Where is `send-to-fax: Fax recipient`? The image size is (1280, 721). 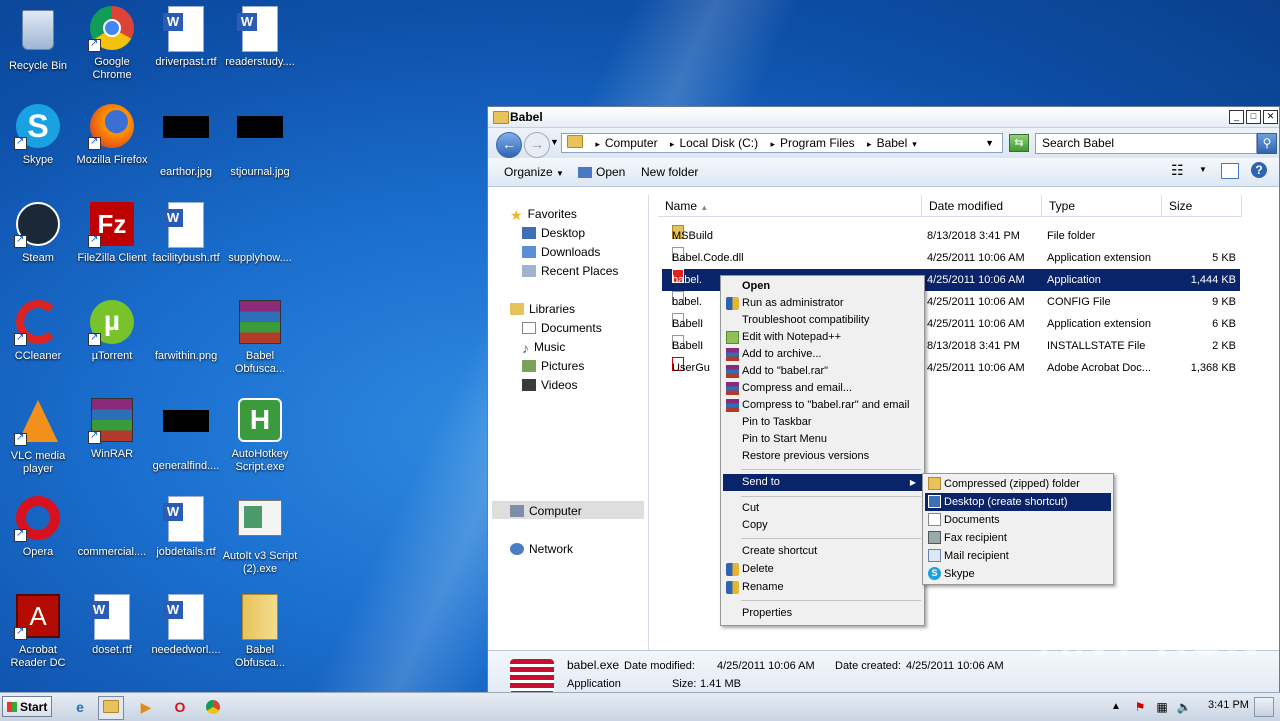 send-to-fax: Fax recipient is located at coordinates (1018, 538).